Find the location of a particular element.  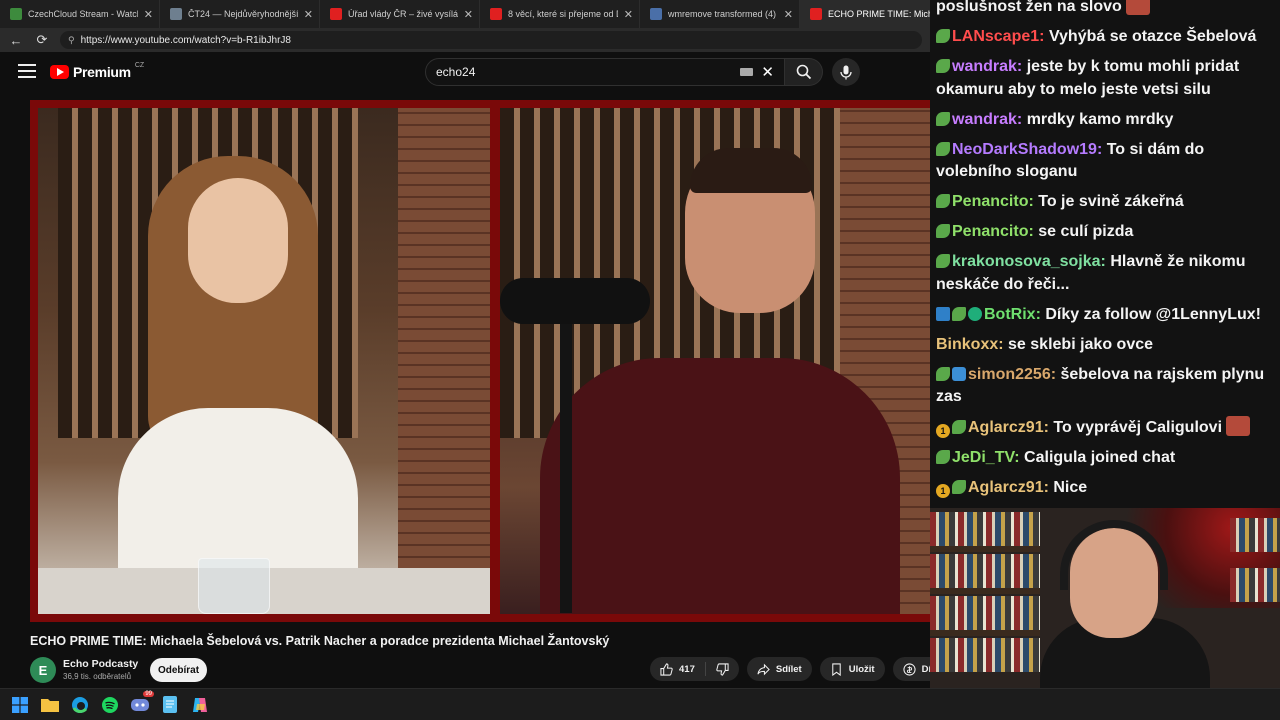

browser-tab: wmremove transformed (4) — Post ✕ is located at coordinates (720, 14).